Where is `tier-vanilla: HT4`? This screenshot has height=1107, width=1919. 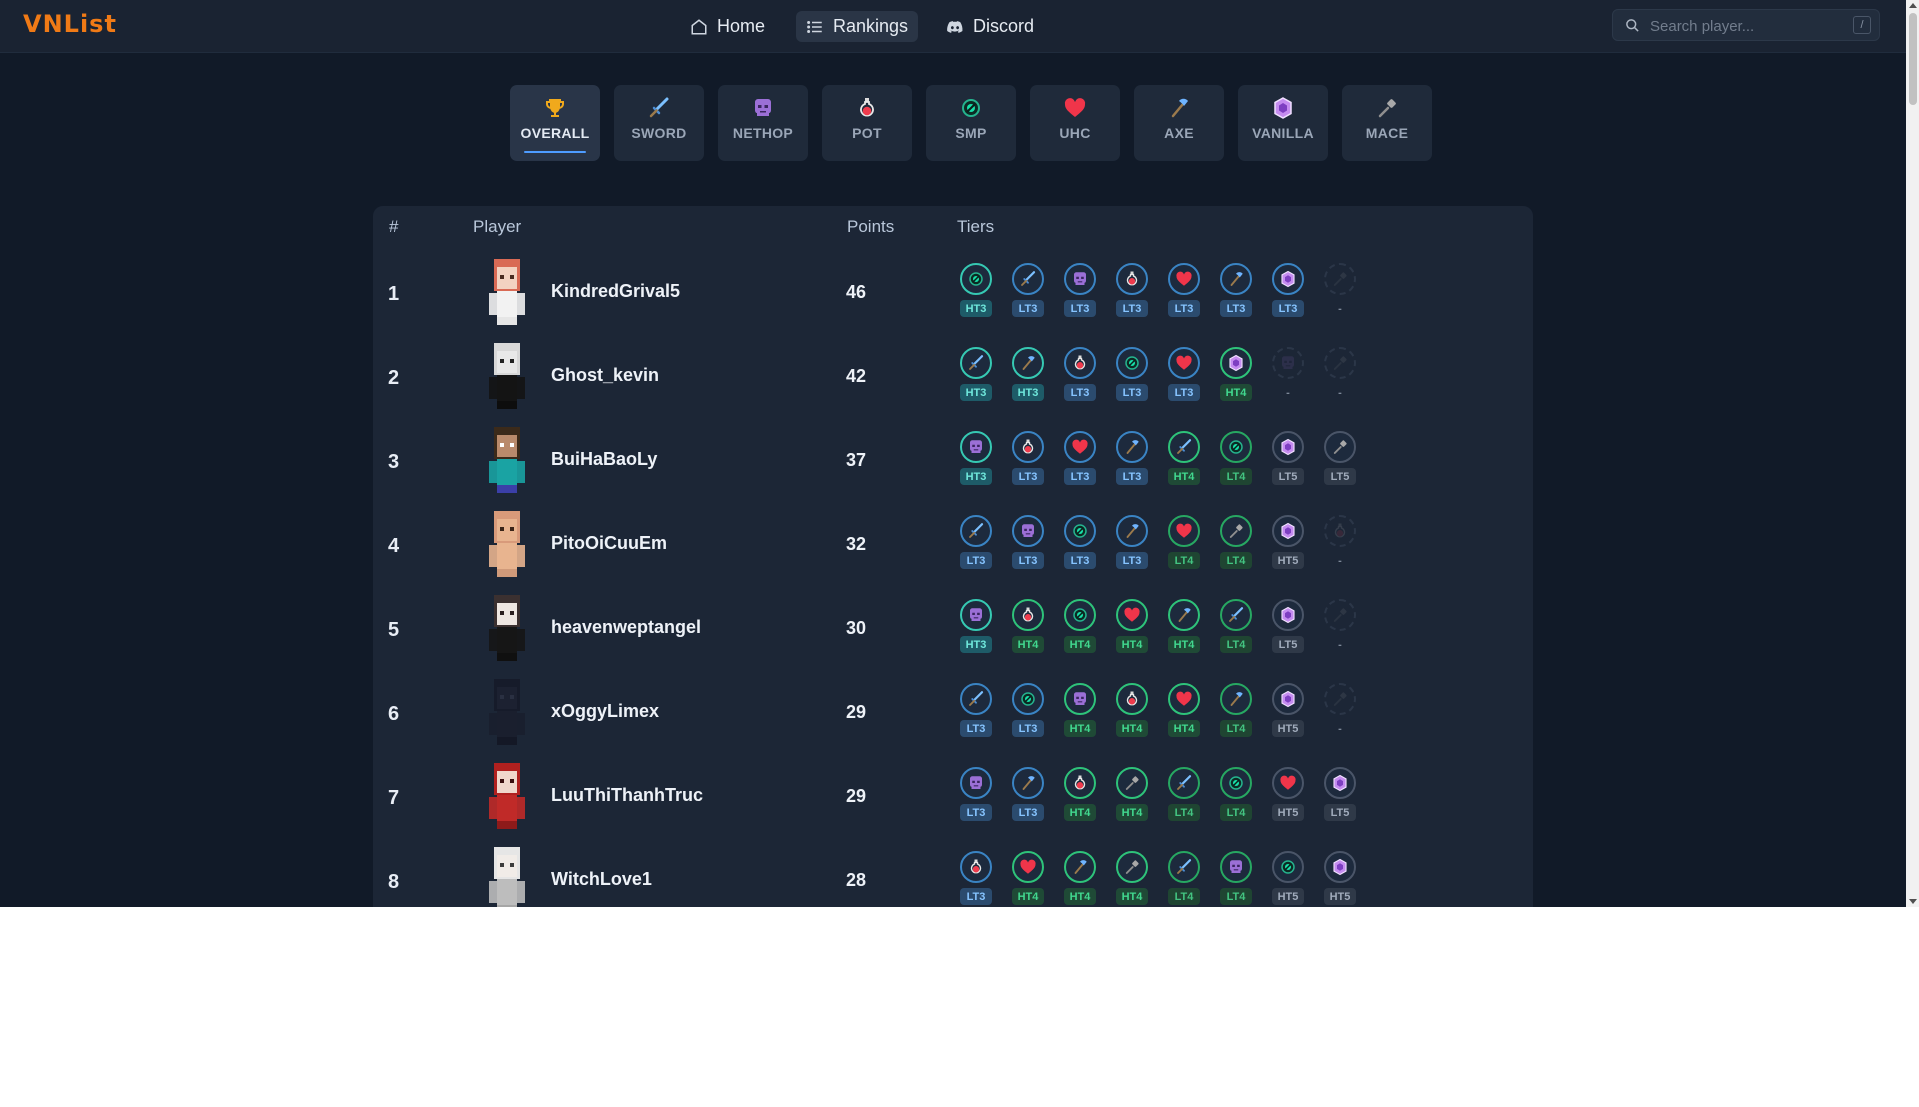
tier-vanilla: HT4 is located at coordinates (1238, 376).